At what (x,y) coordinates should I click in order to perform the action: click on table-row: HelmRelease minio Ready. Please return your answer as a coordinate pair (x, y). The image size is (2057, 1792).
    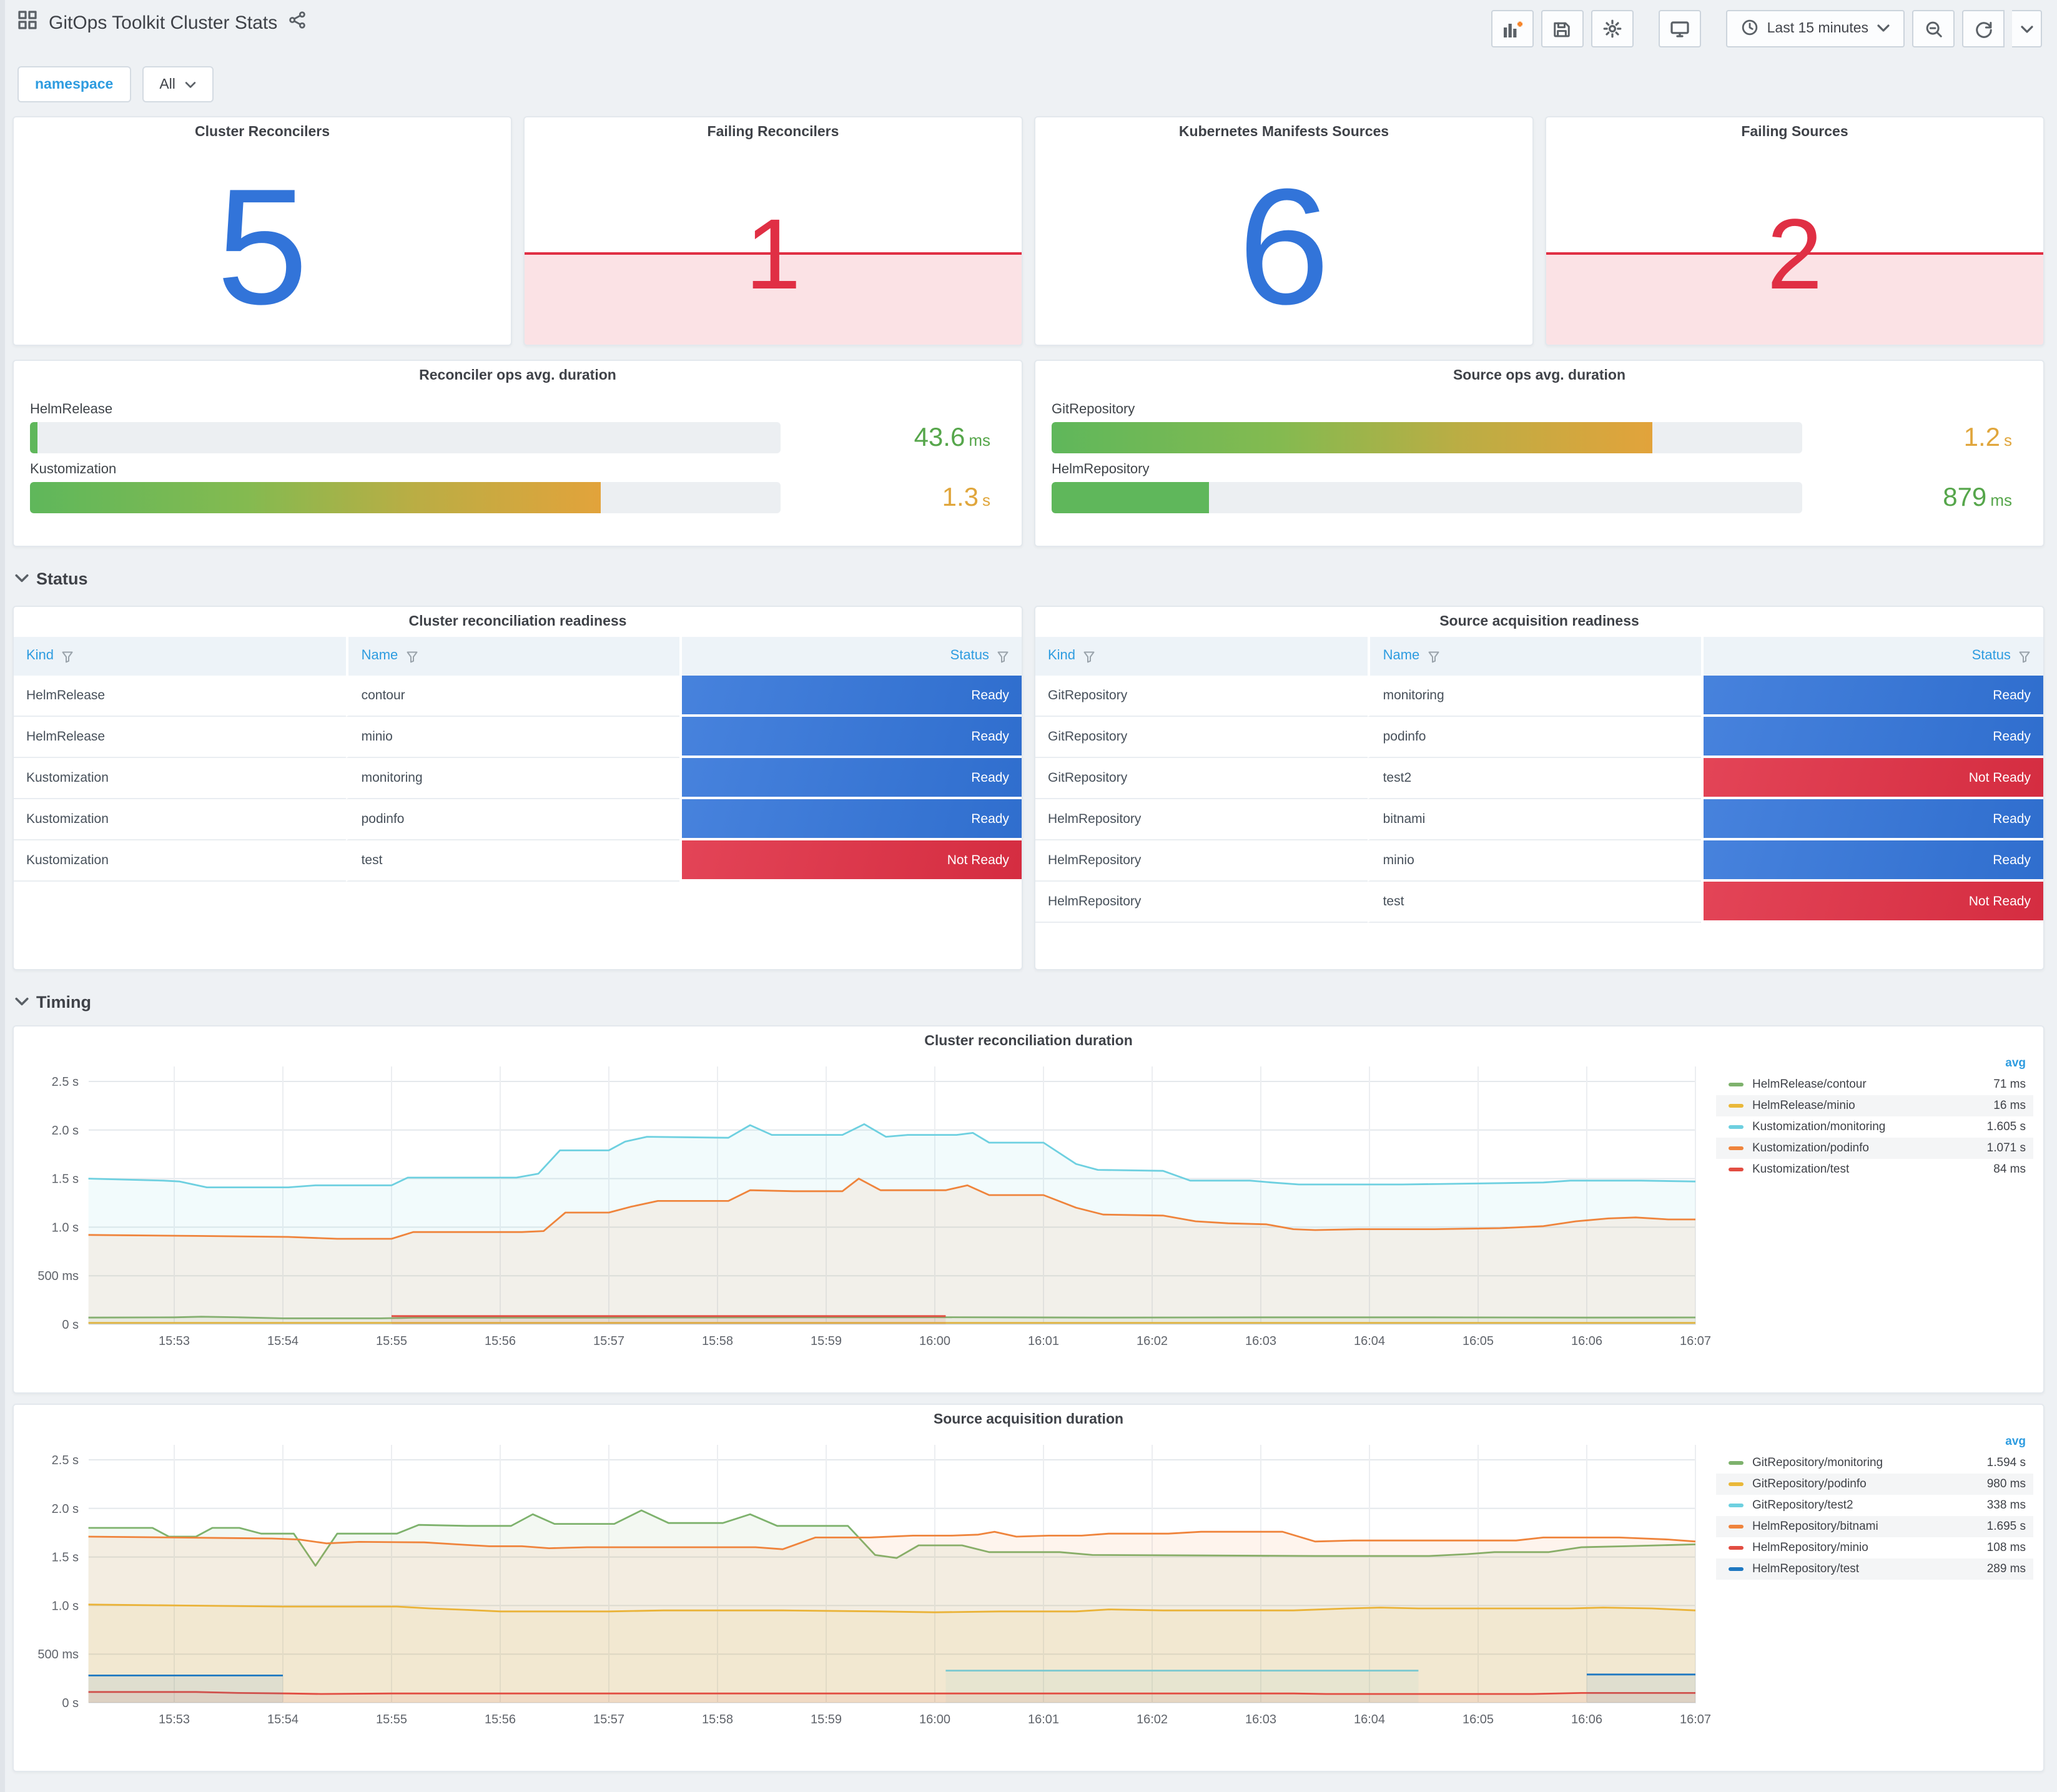
    Looking at the image, I should click on (518, 737).